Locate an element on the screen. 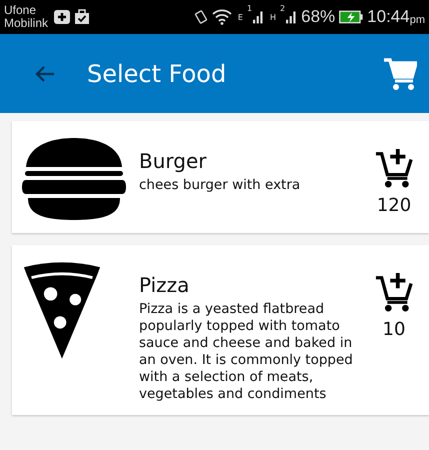 The width and height of the screenshot is (429, 450). plus-notification-icon is located at coordinates (62, 17).